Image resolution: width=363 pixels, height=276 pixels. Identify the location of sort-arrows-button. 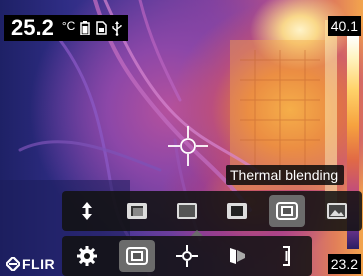
(87, 211).